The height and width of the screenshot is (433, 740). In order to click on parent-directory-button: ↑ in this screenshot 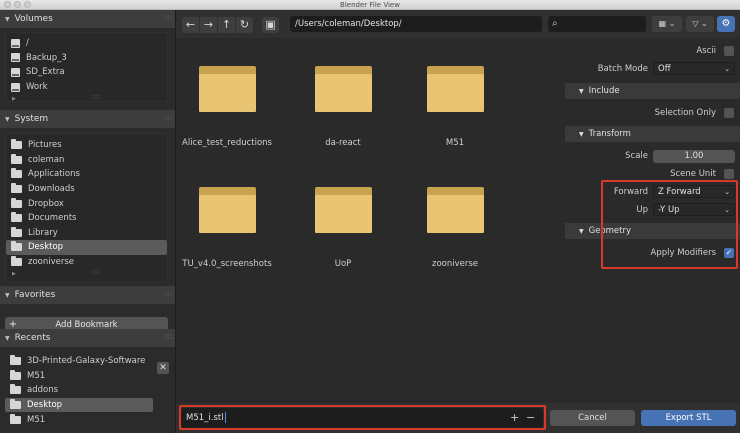, I will do `click(226, 25)`.